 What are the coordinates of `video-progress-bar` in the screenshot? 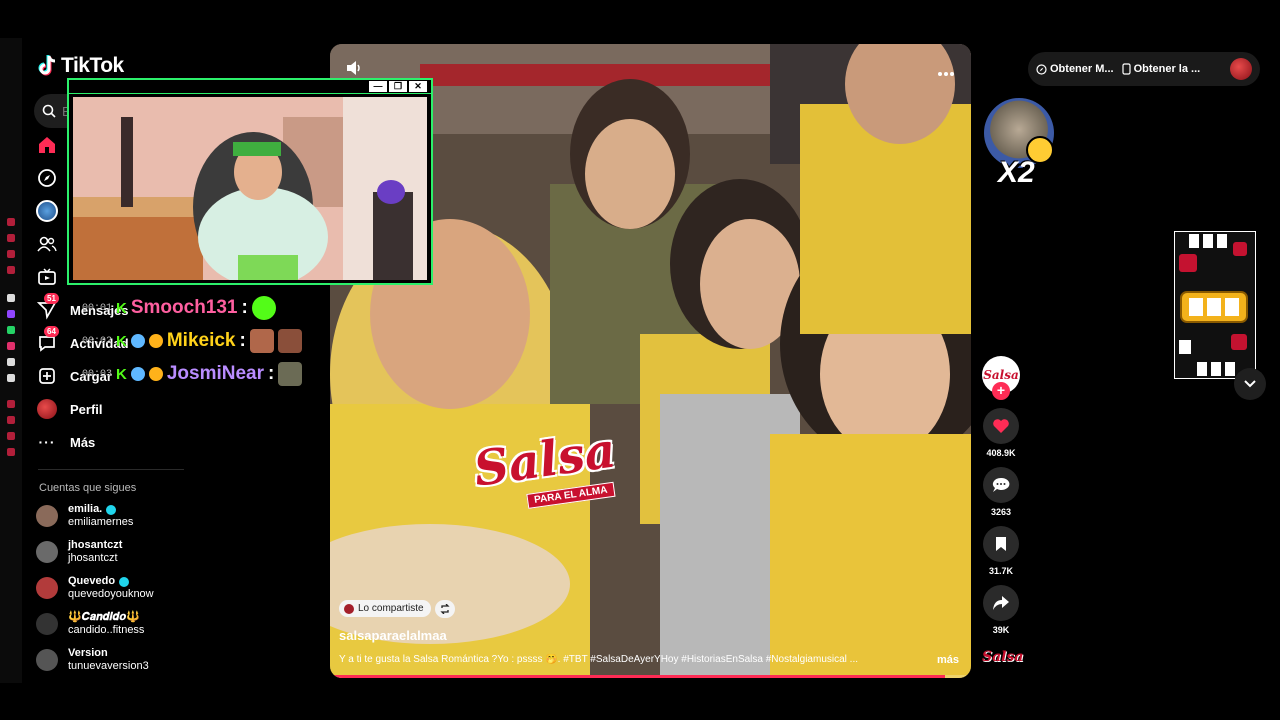 It's located at (650, 676).